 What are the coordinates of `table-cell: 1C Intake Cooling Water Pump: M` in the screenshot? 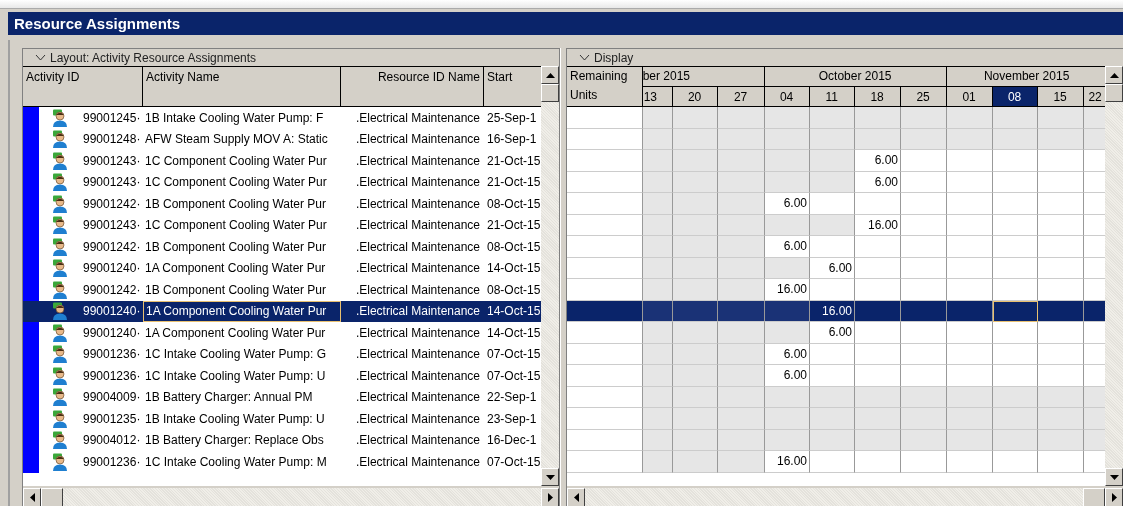 It's located at (242, 462).